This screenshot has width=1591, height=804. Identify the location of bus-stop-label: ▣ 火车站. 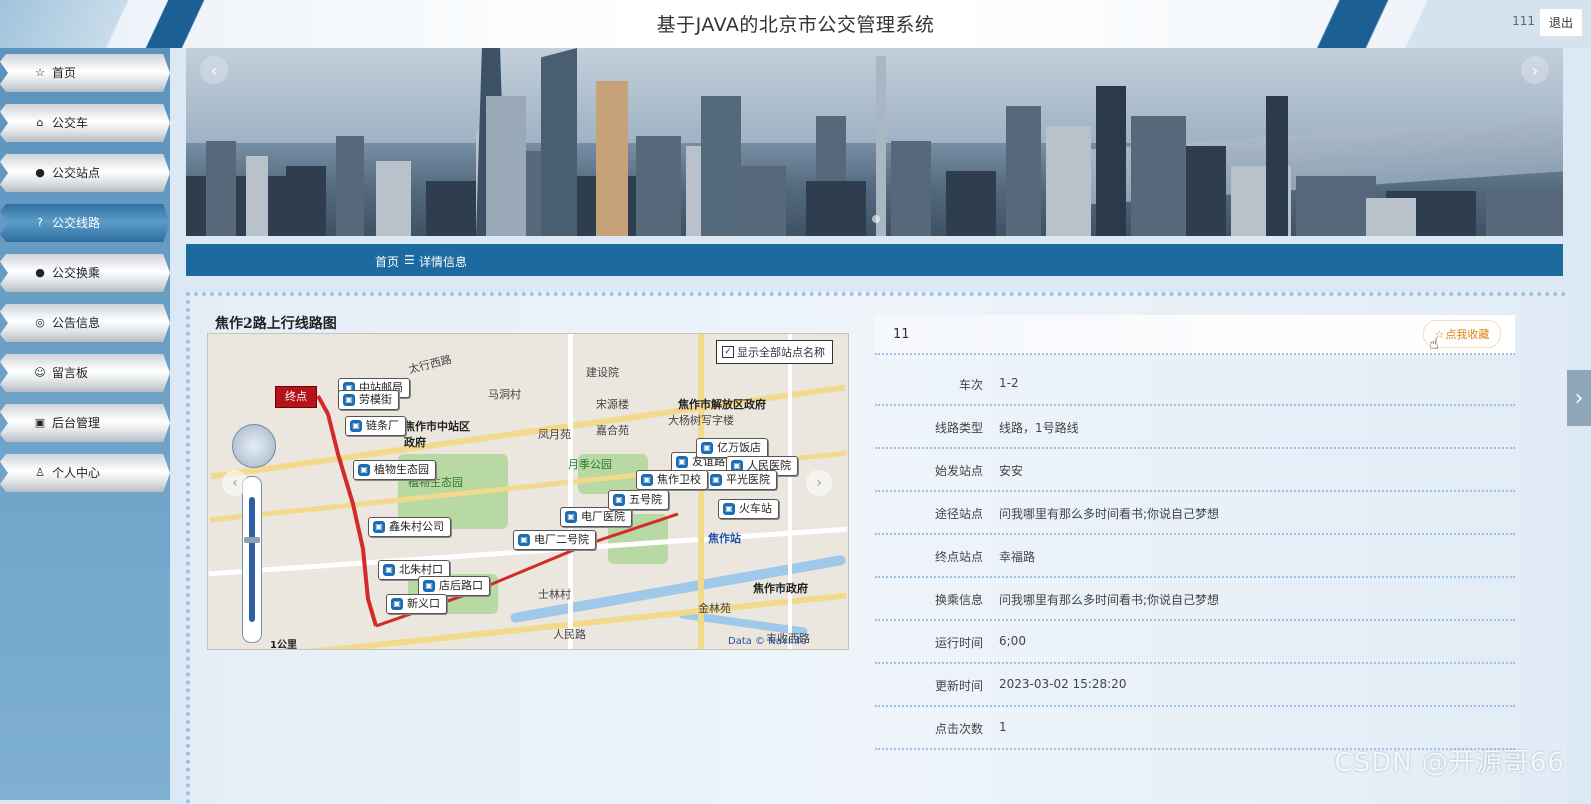
(748, 509).